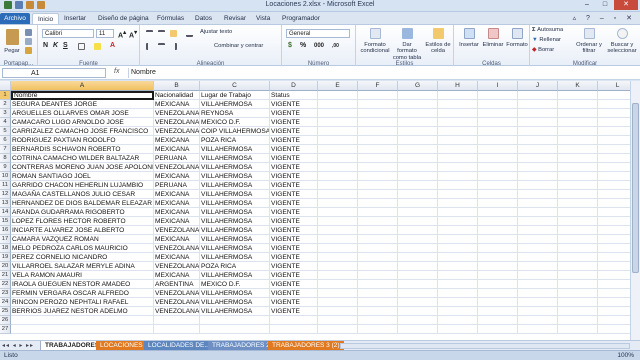 The height and width of the screenshot is (360, 640). I want to click on table-cell: ARGUELLES OLLARVES OMAR JOSE, so click(82, 113).